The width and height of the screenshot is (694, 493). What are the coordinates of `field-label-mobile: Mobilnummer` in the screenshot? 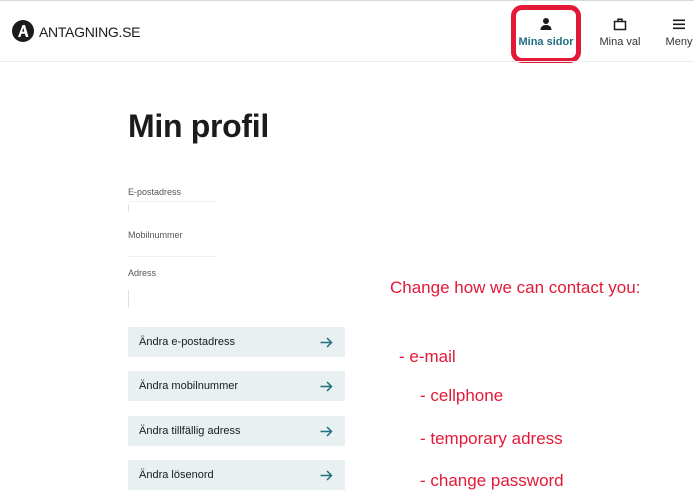 It's located at (155, 235).